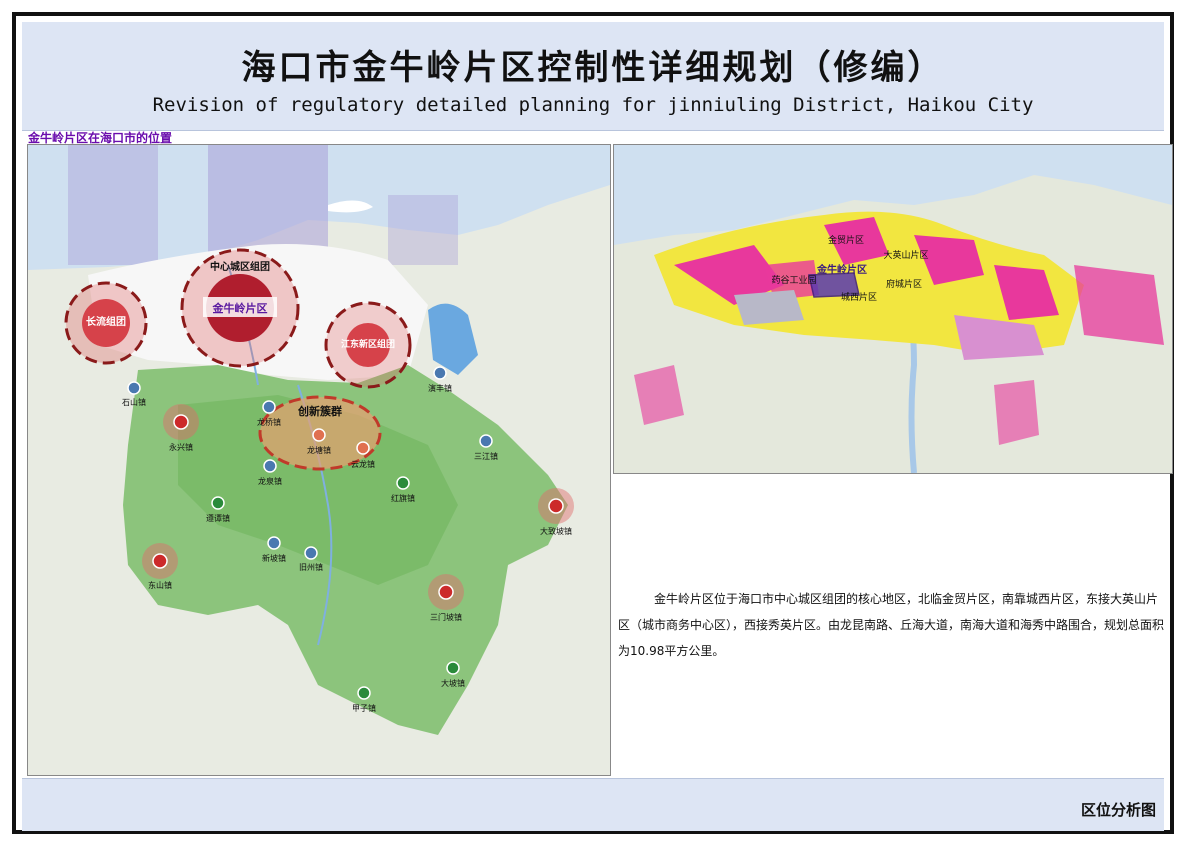 The height and width of the screenshot is (846, 1186). I want to click on svg-text: 石山镇, so click(134, 402).